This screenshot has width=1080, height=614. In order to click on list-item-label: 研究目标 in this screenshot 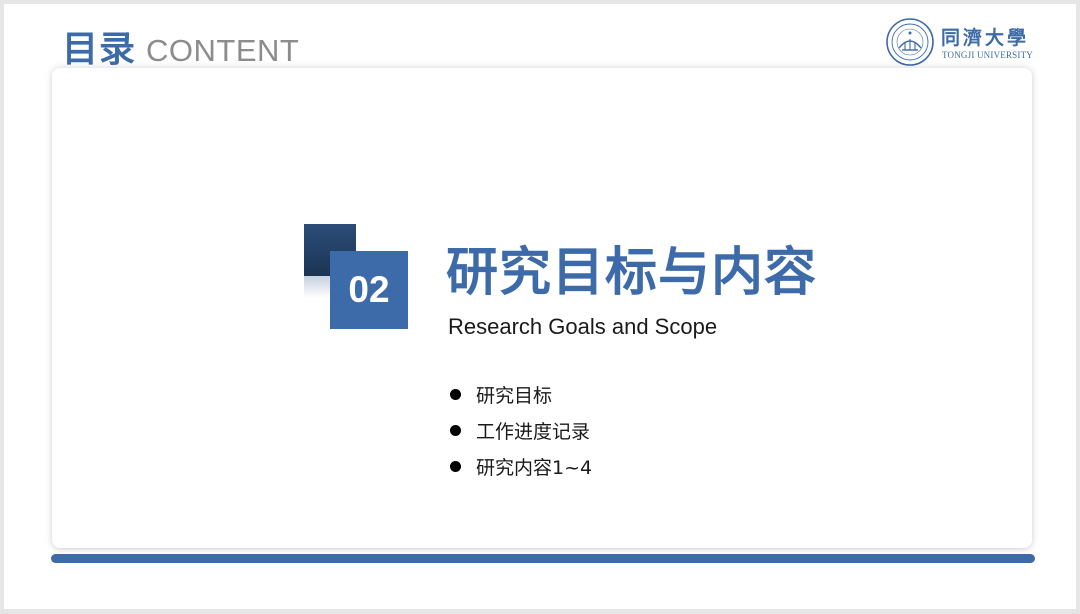, I will do `click(514, 395)`.